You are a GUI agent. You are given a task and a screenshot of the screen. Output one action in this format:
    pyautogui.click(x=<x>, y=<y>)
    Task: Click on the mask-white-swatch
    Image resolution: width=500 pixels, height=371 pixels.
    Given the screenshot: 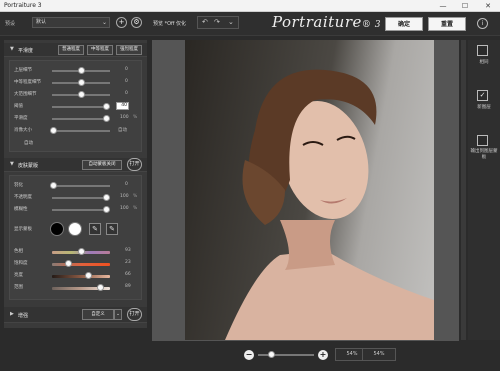 What is the action you would take?
    pyautogui.click(x=75, y=229)
    